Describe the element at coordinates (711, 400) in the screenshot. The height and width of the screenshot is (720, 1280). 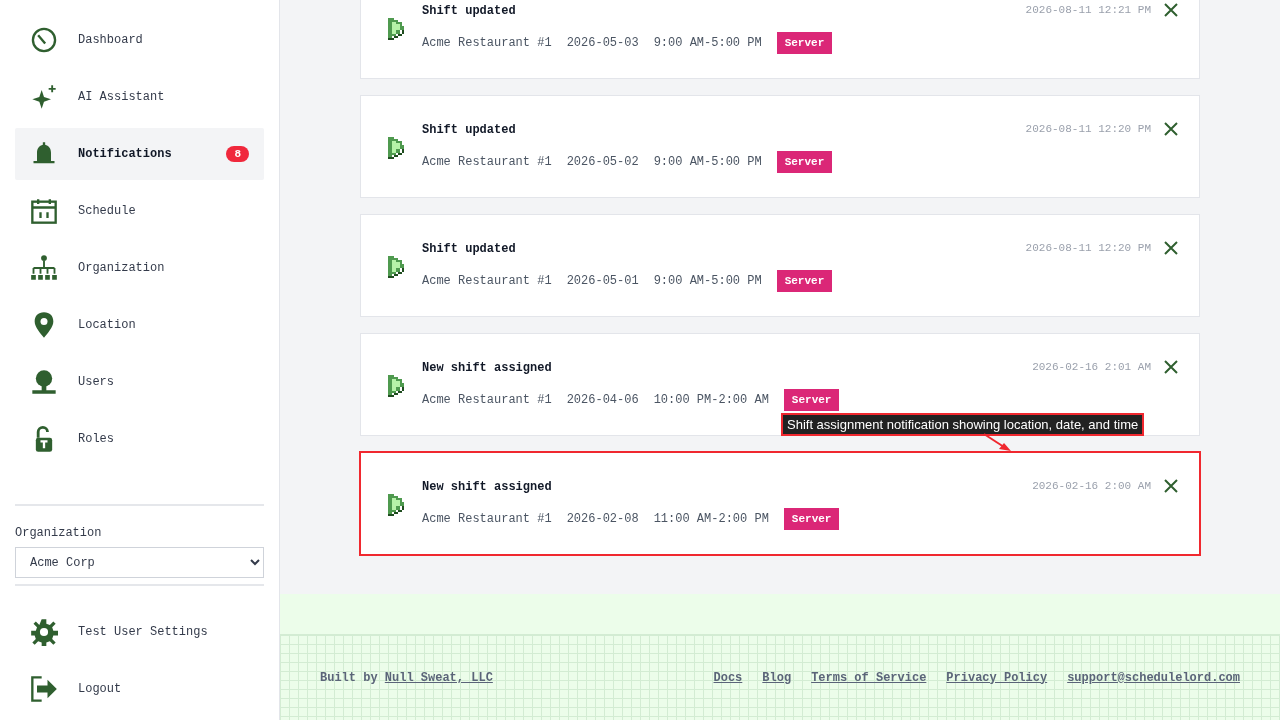
I see `time-text: 10:00 PM-2:00 AM` at that location.